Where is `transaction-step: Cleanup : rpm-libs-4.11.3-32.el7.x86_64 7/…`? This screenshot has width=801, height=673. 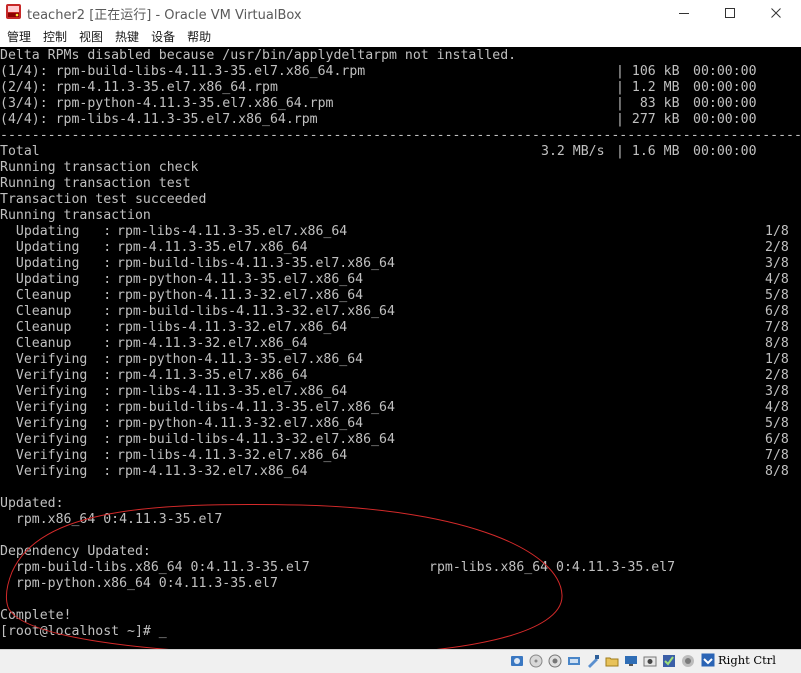
transaction-step: Cleanup : rpm-libs-4.11.3-32.el7.x86_64 7/… is located at coordinates (400, 328).